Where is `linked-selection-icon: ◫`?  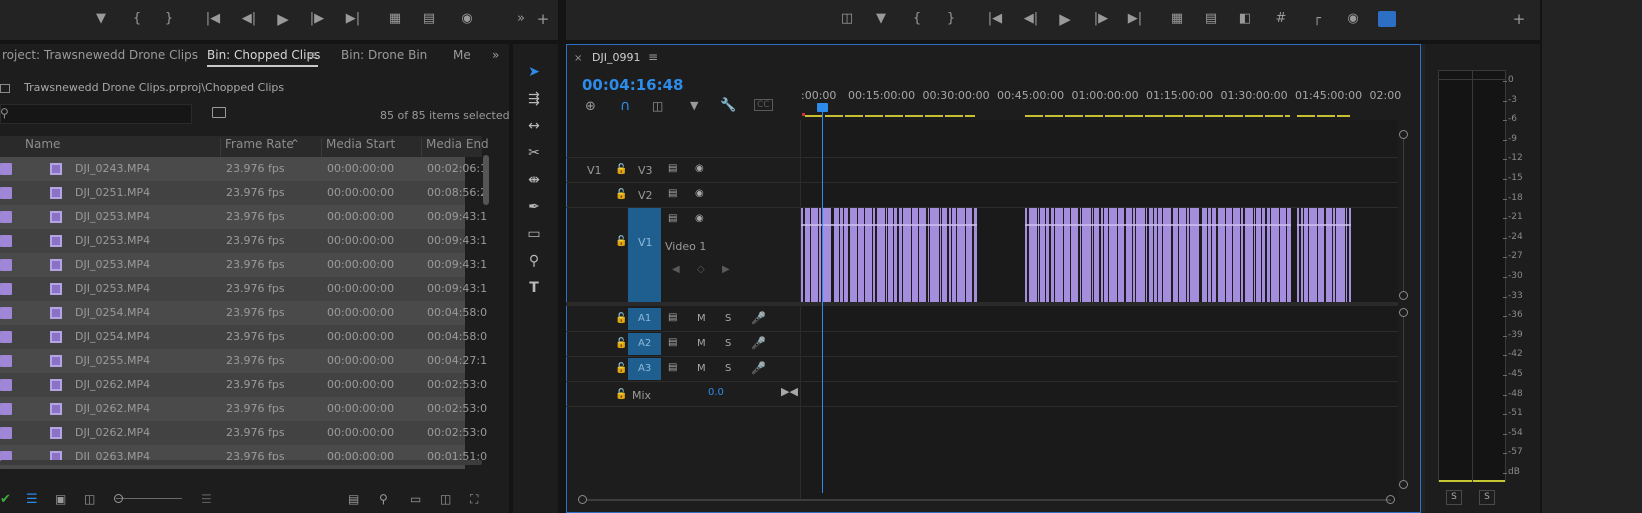
linked-selection-icon: ◫ is located at coordinates (657, 106).